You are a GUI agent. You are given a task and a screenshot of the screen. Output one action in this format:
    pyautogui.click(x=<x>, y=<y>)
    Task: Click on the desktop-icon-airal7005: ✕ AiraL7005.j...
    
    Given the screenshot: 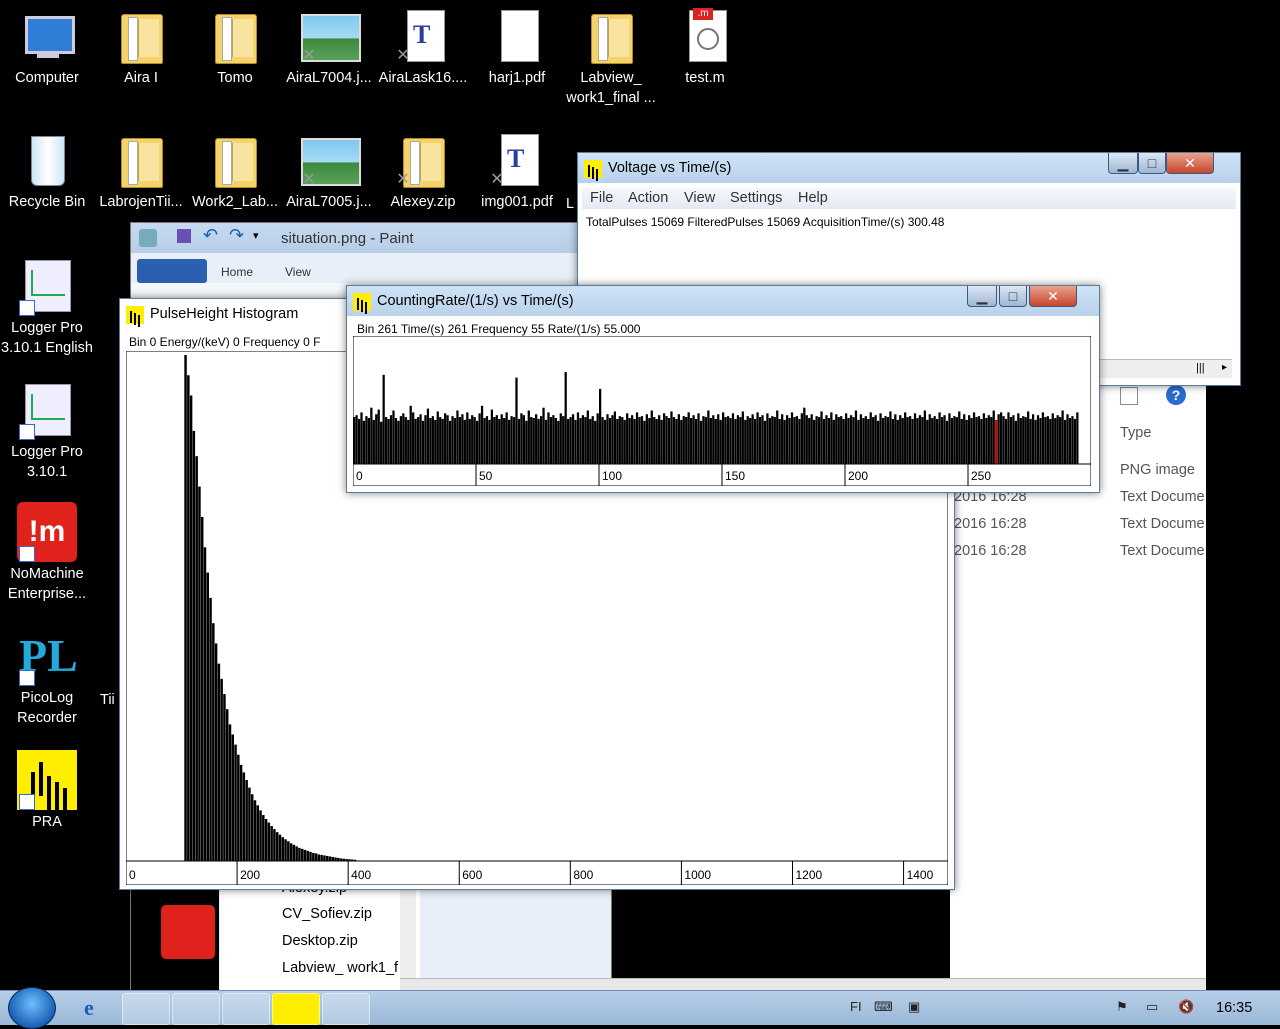 What is the action you would take?
    pyautogui.click(x=329, y=171)
    